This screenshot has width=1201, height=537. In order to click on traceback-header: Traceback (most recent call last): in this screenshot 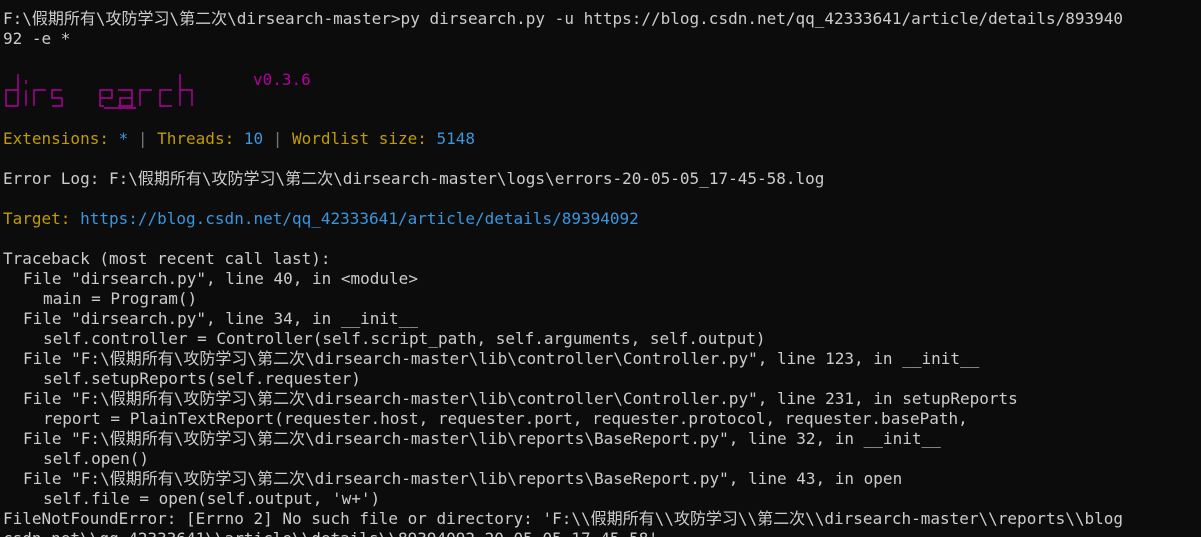, I will do `click(167, 258)`.